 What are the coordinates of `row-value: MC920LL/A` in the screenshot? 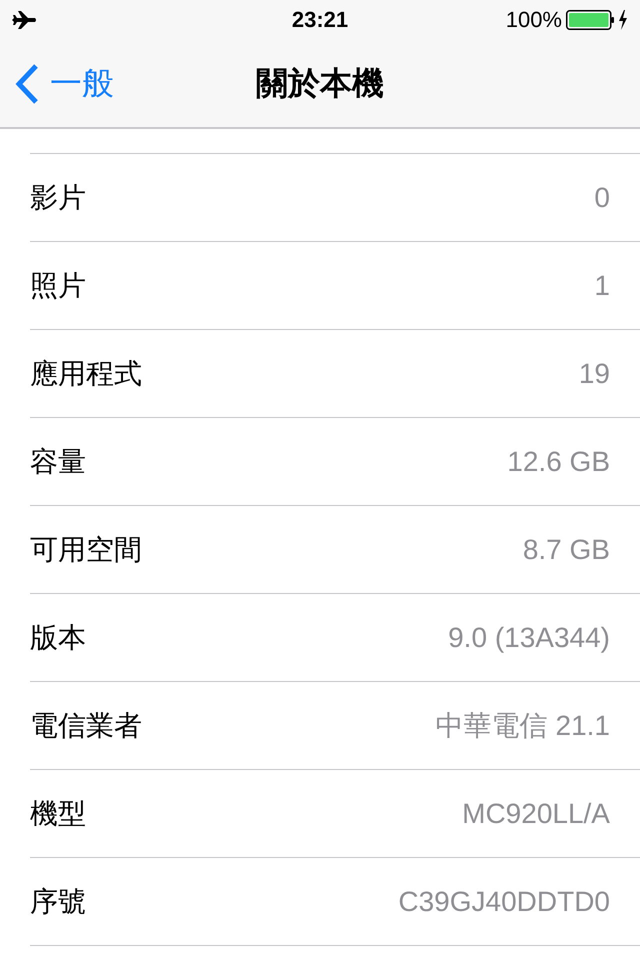 It's located at (536, 814).